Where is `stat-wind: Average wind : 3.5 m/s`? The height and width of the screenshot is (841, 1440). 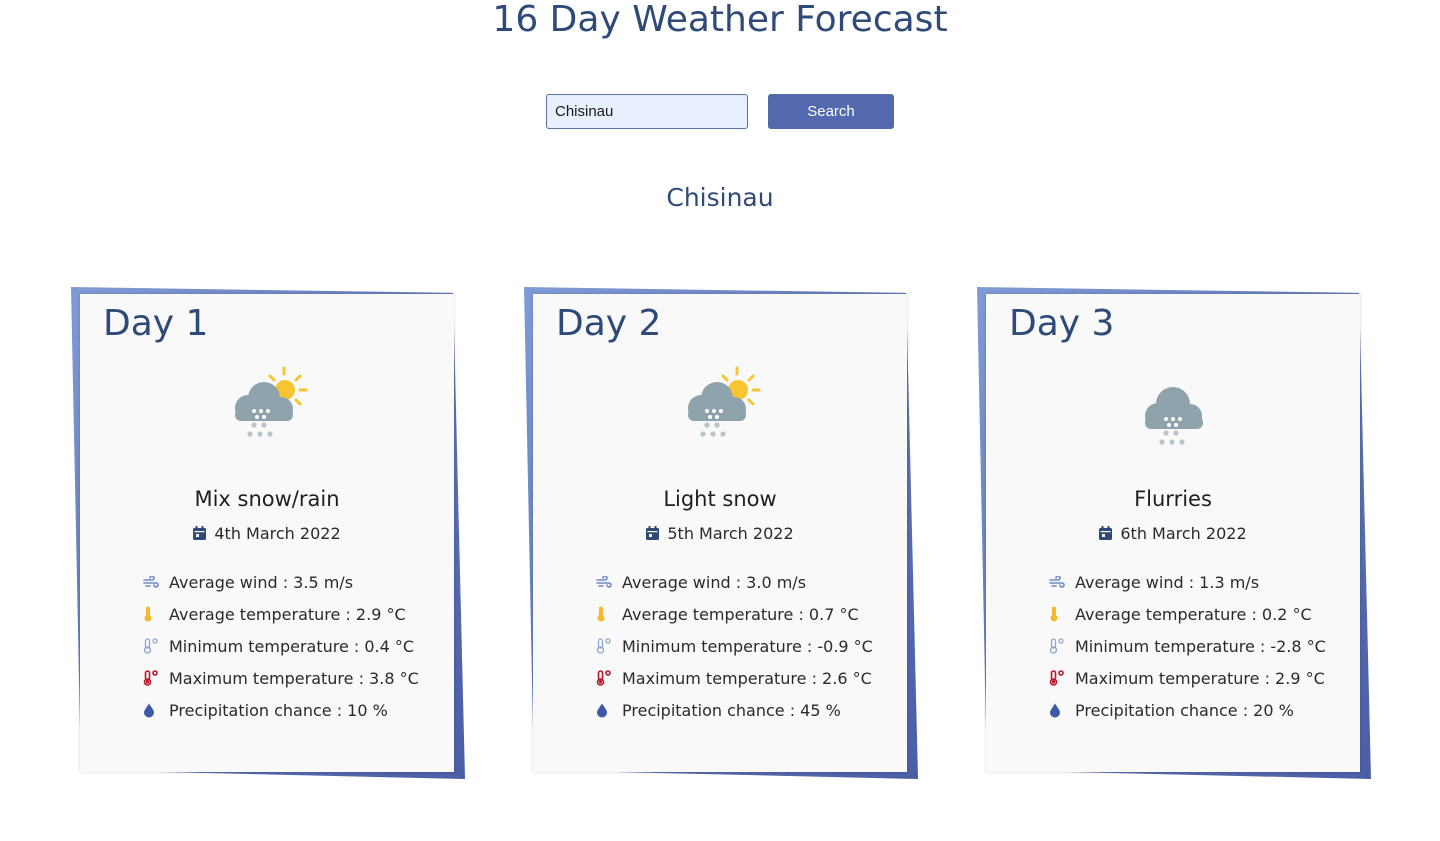
stat-wind: Average wind : 3.5 m/s is located at coordinates (281, 582).